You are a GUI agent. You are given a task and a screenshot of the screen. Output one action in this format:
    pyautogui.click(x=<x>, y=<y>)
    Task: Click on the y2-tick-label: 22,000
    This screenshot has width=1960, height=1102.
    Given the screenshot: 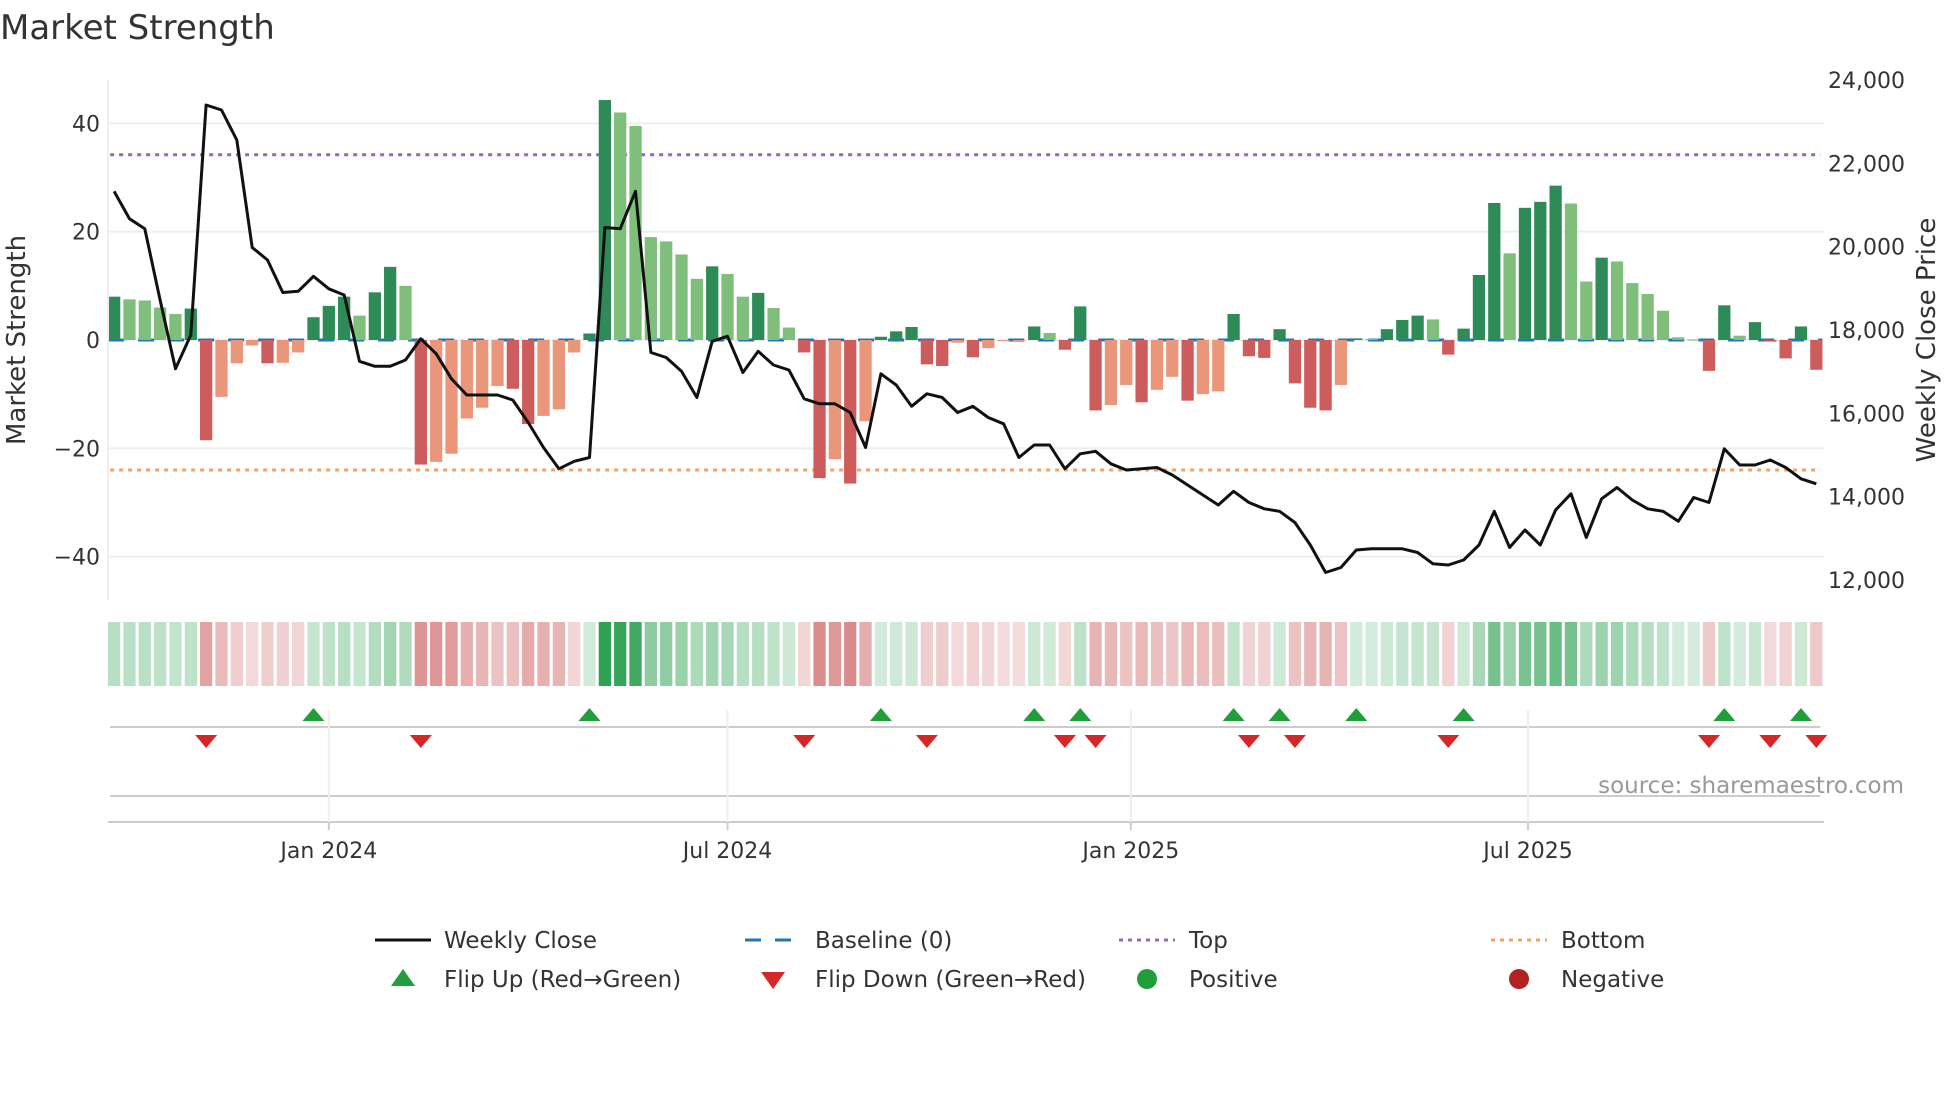 What is the action you would take?
    pyautogui.click(x=1866, y=164)
    